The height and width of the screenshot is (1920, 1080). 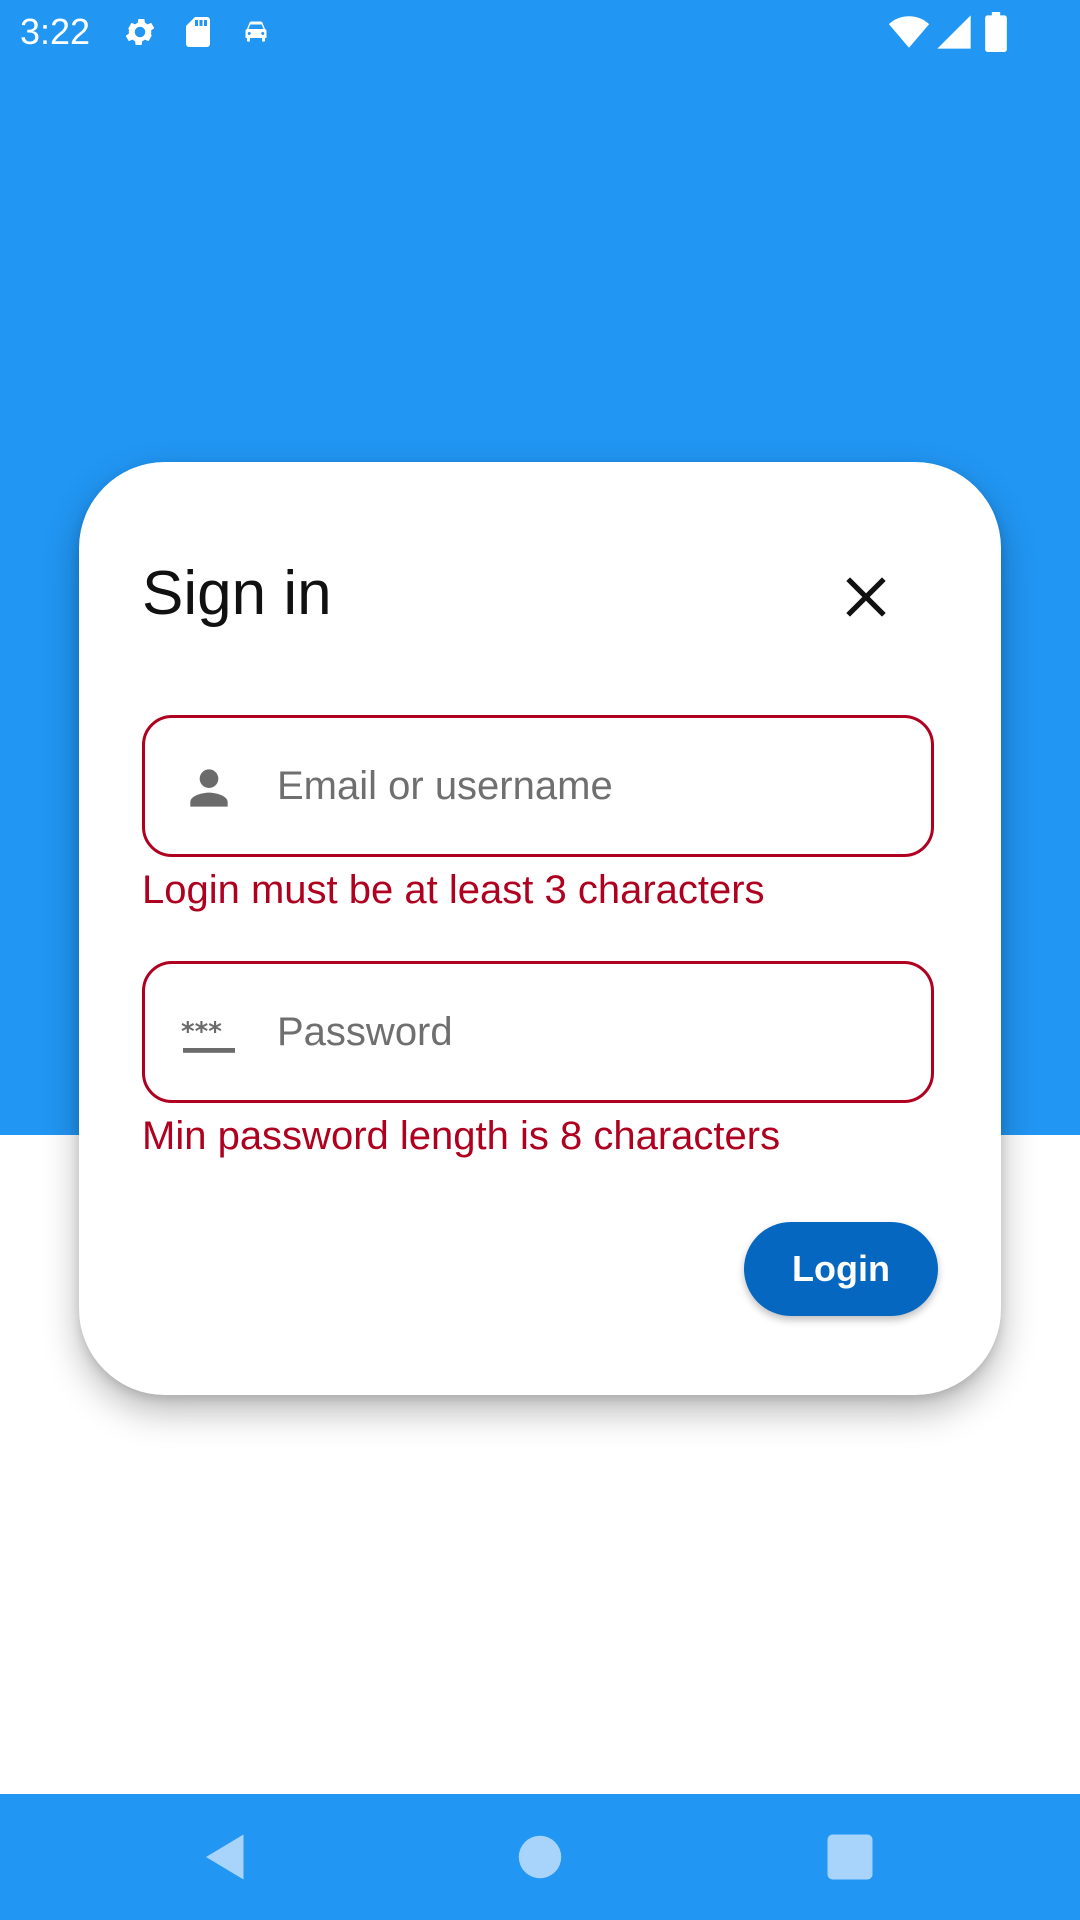 I want to click on home-button, so click(x=540, y=1857).